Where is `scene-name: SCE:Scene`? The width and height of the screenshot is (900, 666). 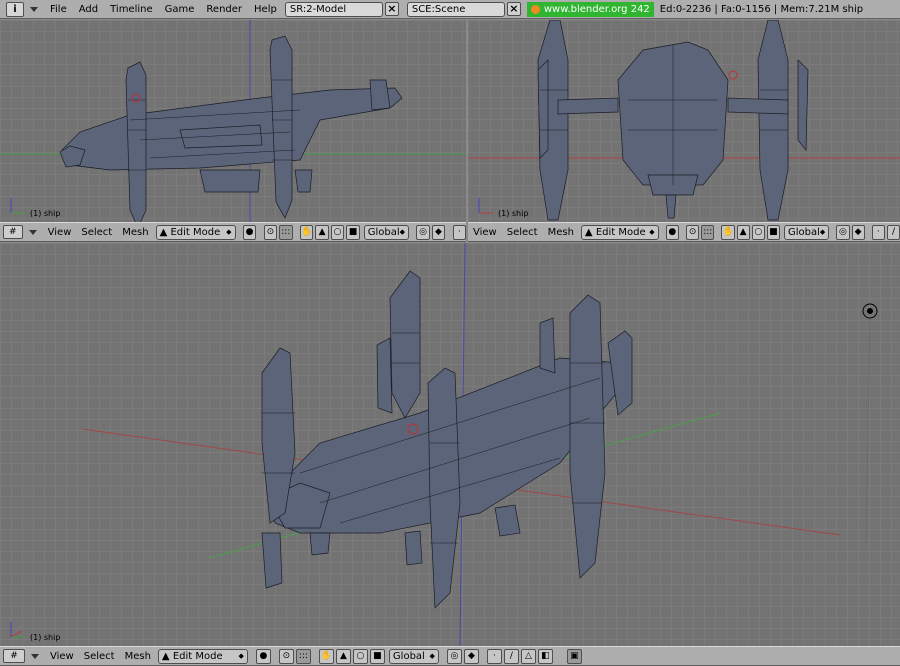 scene-name: SCE:Scene is located at coordinates (438, 9).